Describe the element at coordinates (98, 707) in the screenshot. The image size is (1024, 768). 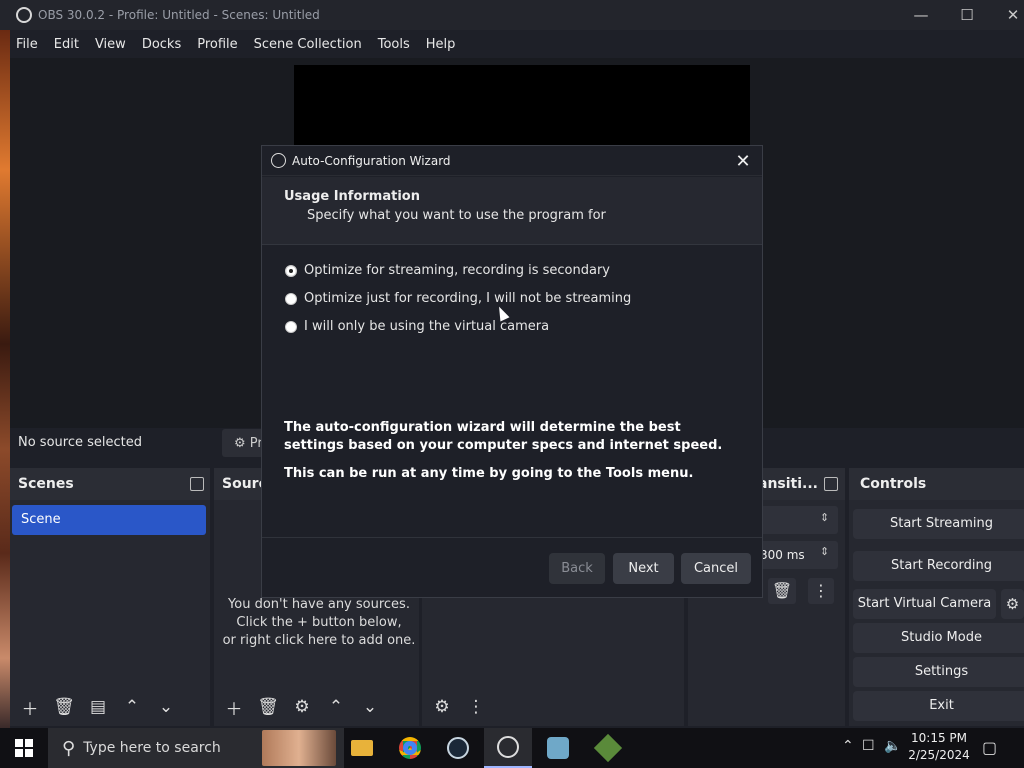
I see `filter-icon: ▤` at that location.